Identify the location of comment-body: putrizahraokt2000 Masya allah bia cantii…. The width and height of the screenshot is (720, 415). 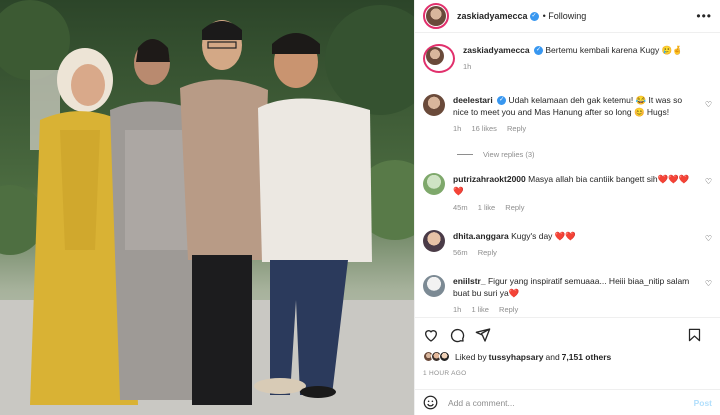
(582, 193).